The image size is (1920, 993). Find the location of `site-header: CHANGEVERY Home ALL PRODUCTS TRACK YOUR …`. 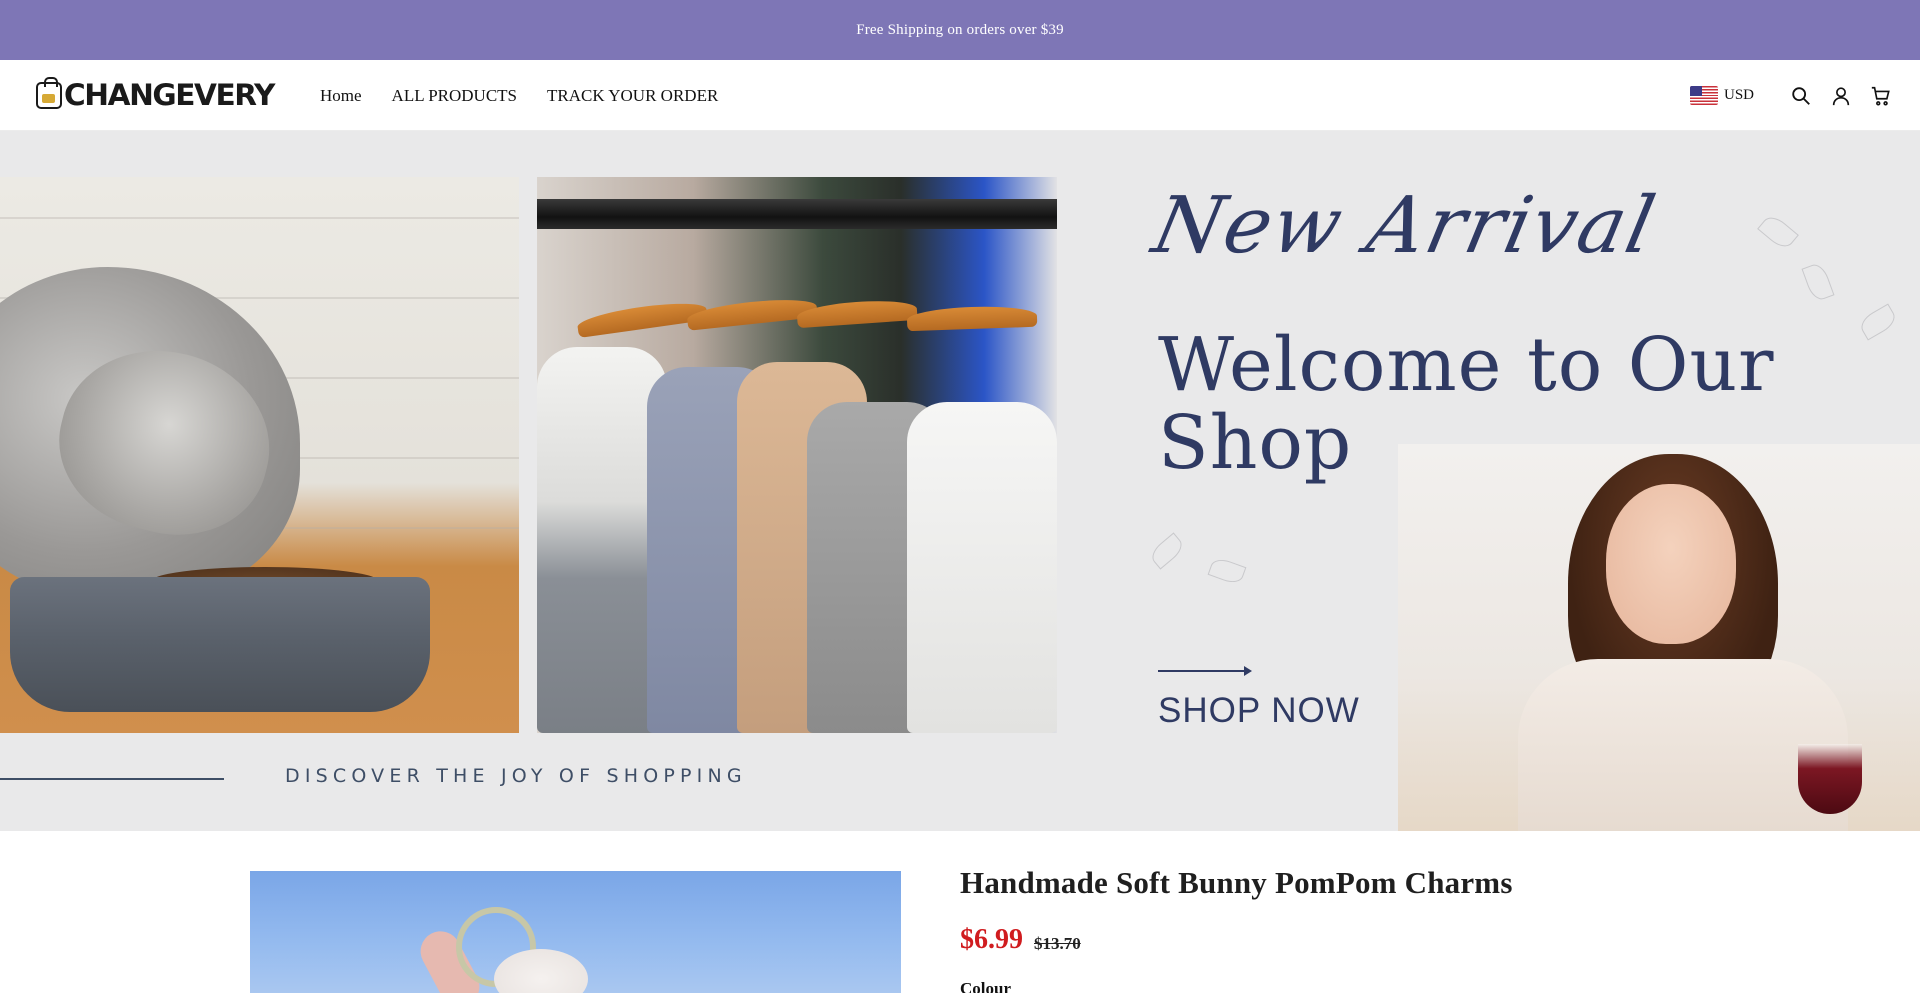

site-header: CHANGEVERY Home ALL PRODUCTS TRACK YOUR … is located at coordinates (960, 95).